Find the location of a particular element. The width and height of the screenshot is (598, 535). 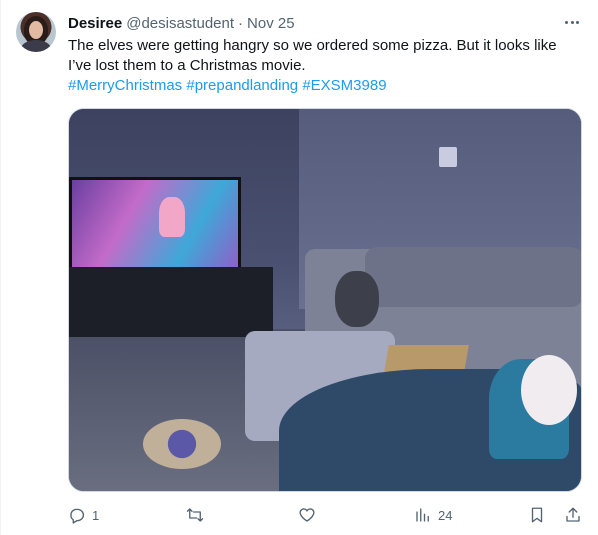

reply-button: 1 is located at coordinates (83, 515).